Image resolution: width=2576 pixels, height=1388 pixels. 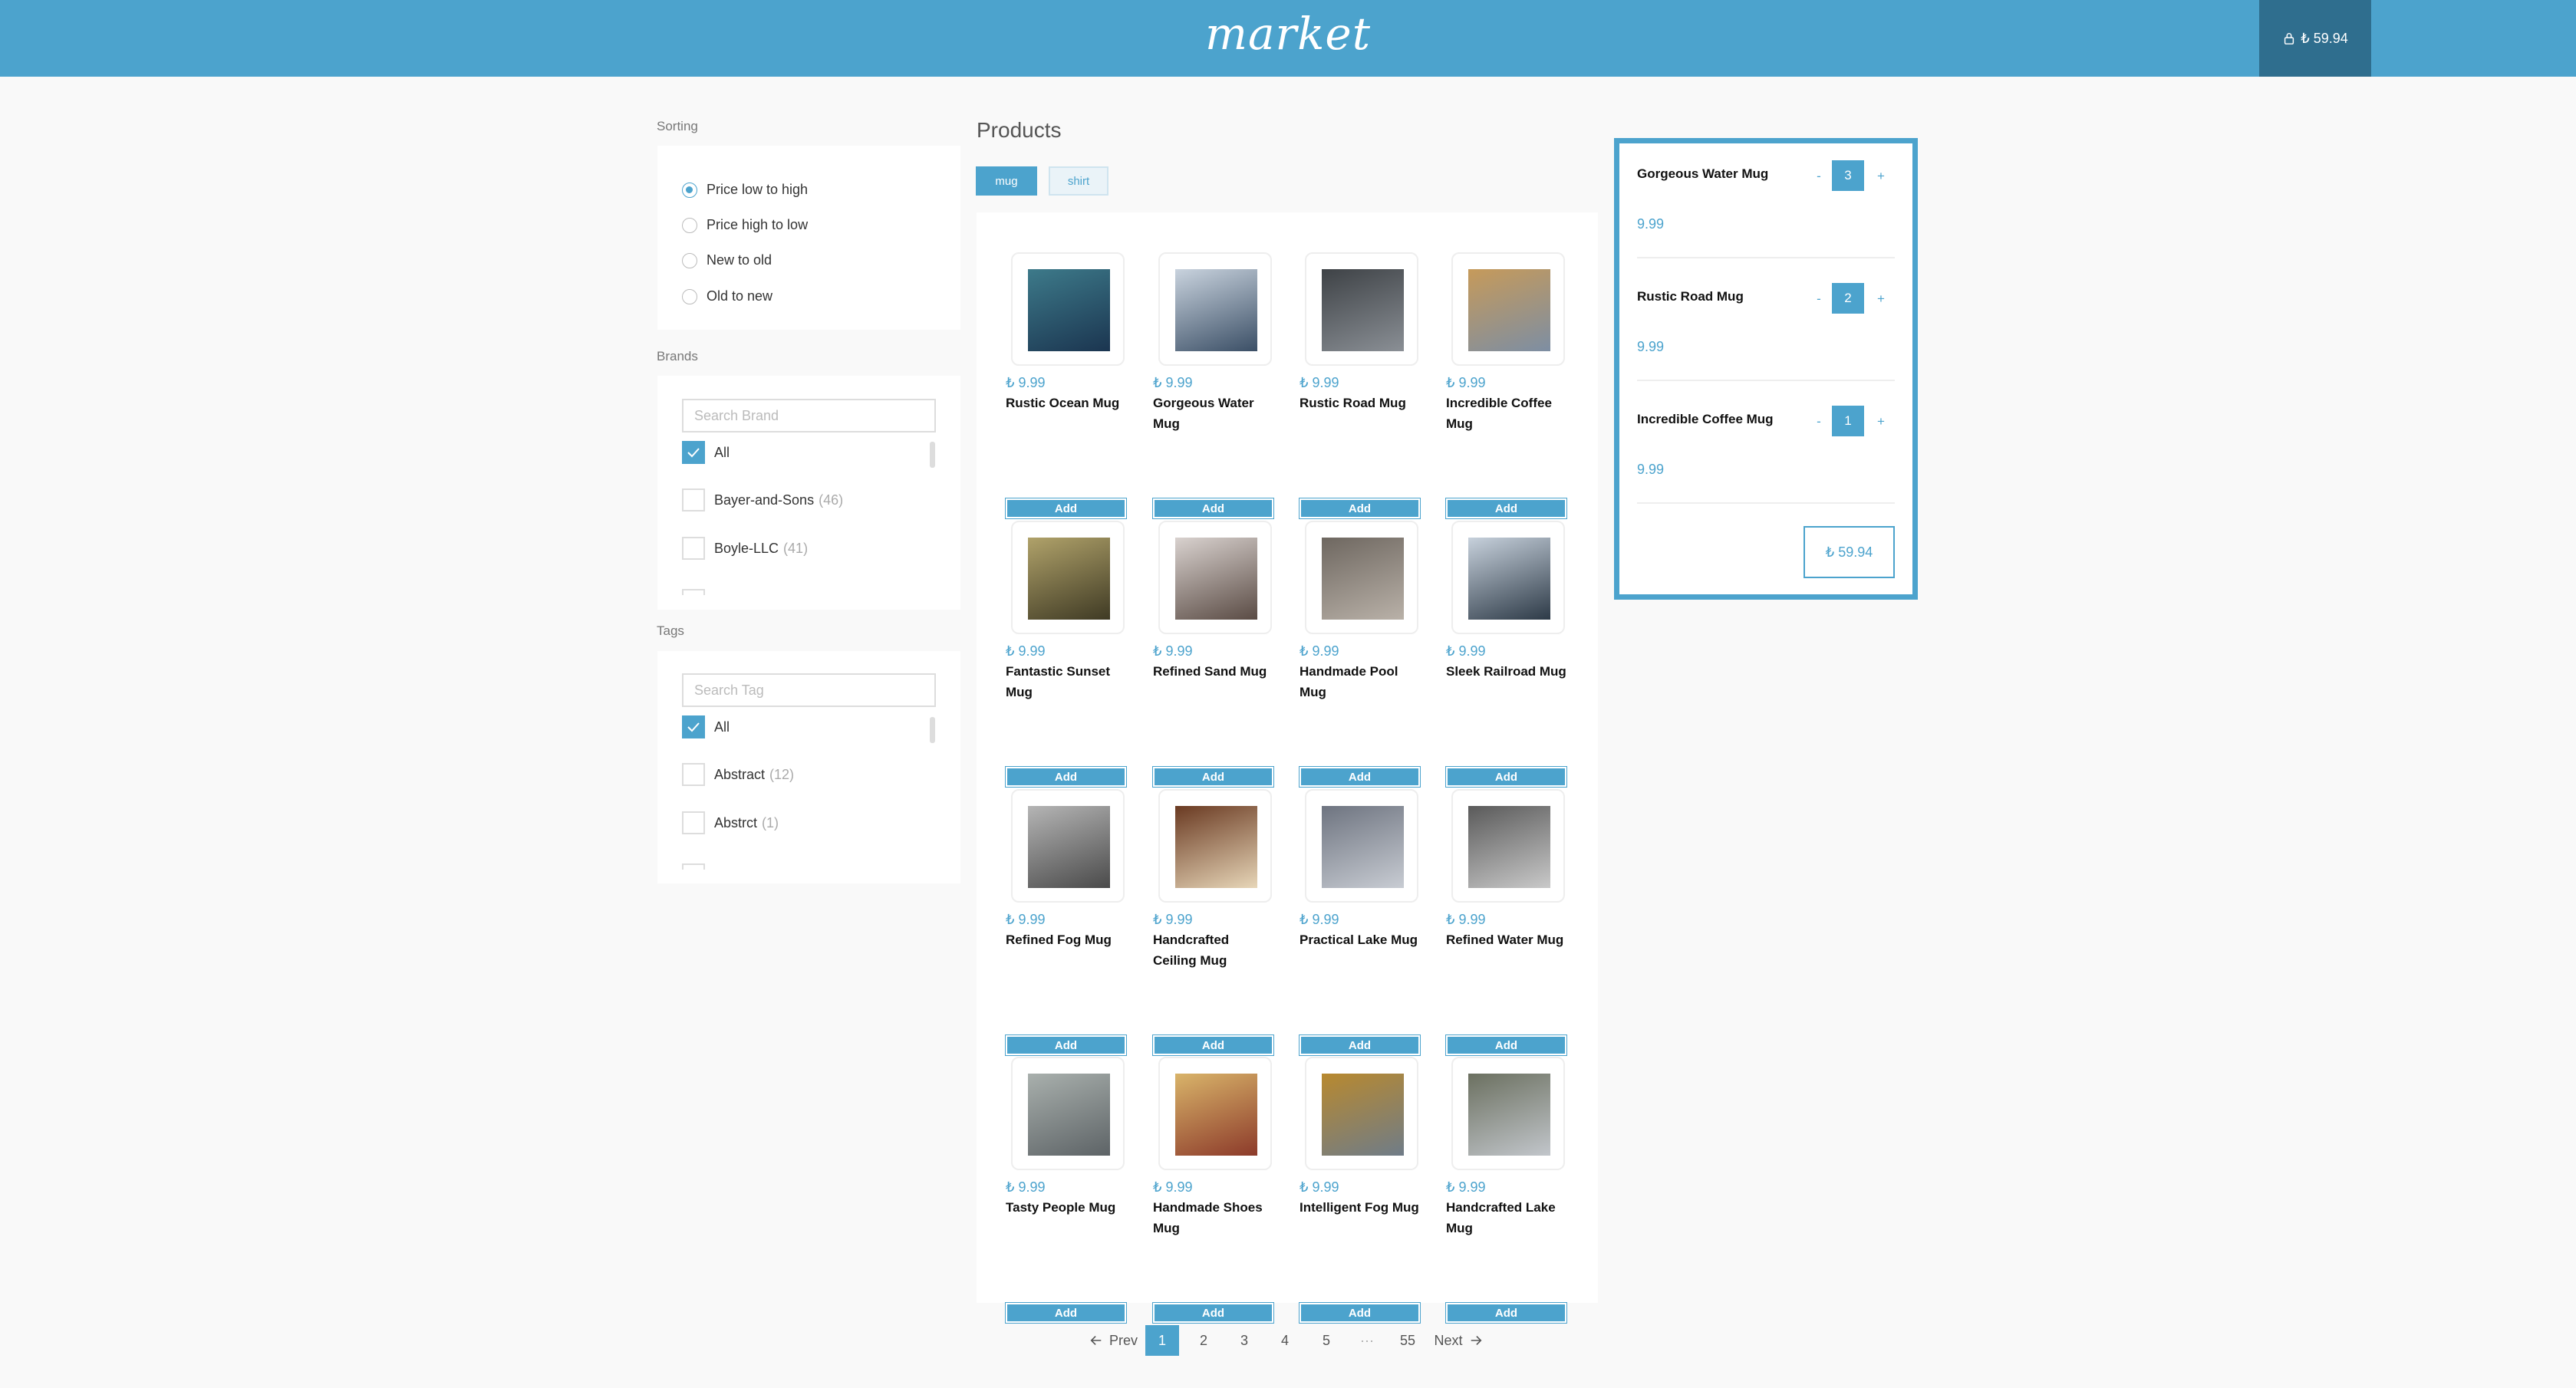 I want to click on prev-page-button: Prev, so click(x=1113, y=1340).